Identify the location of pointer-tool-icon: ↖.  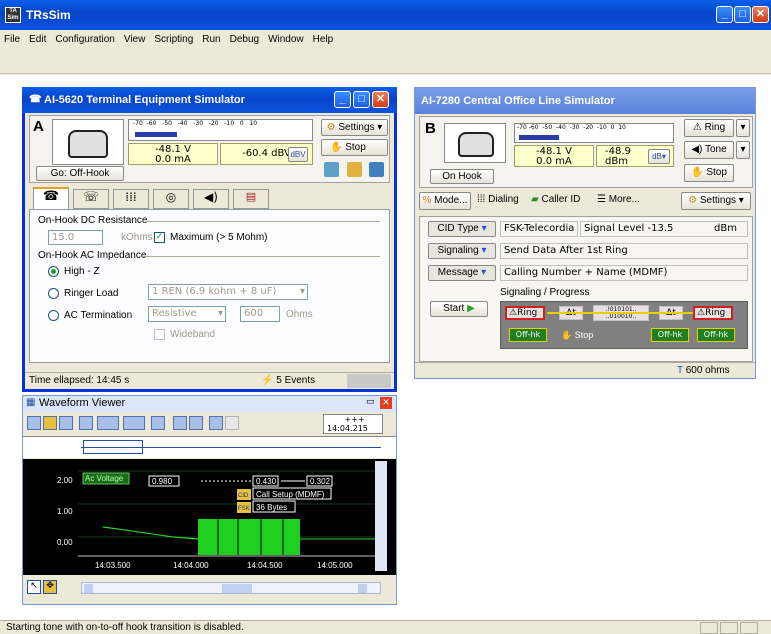
(34, 587).